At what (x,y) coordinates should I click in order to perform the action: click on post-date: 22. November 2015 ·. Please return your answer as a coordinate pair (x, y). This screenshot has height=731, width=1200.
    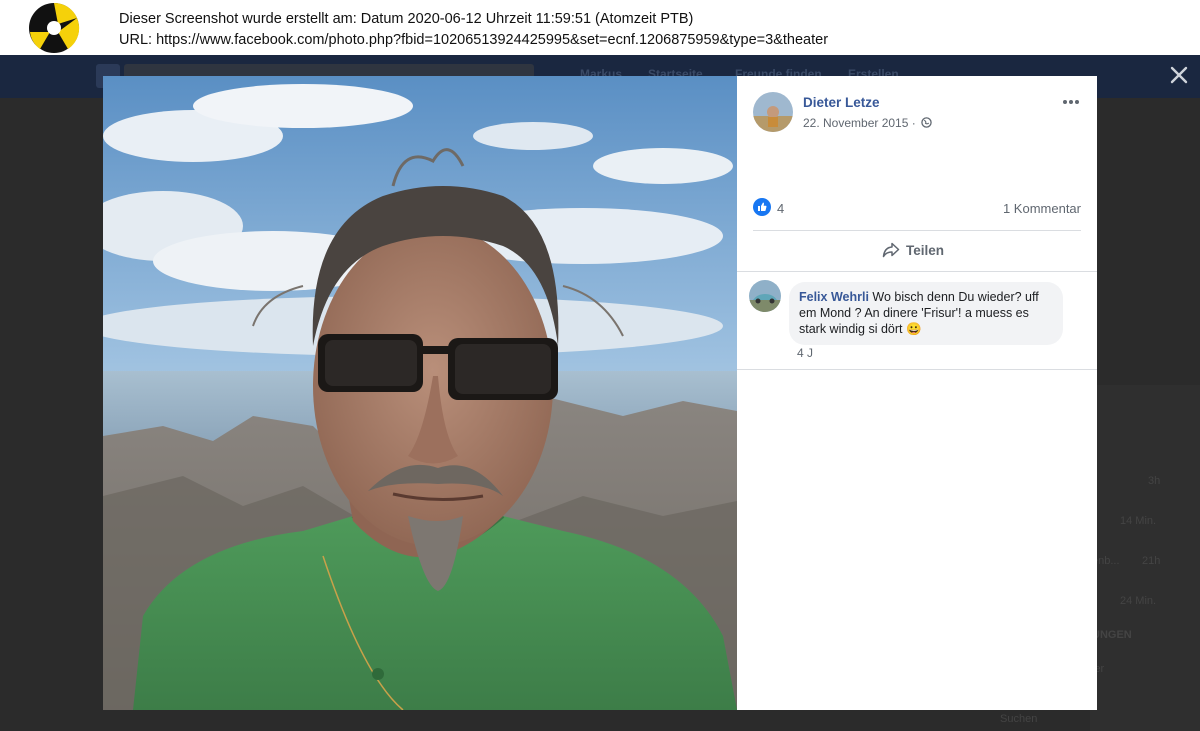
    Looking at the image, I should click on (867, 123).